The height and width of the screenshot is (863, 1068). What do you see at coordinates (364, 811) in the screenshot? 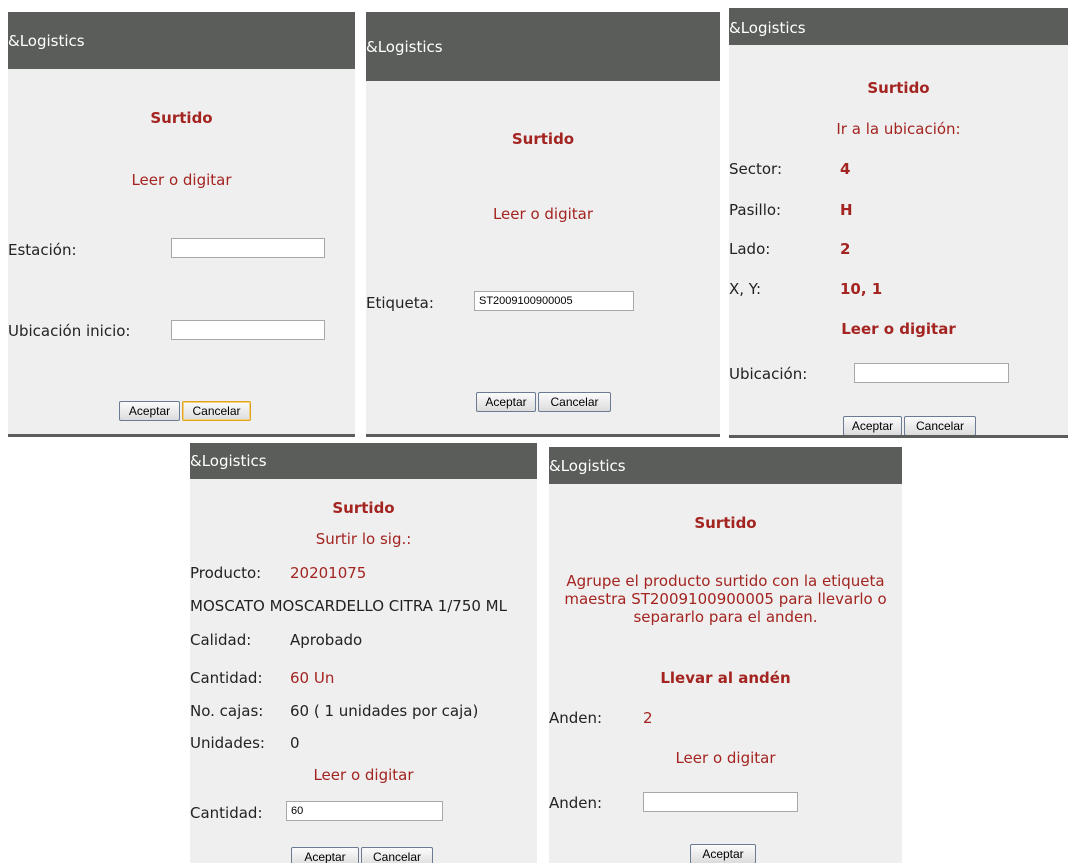
I see `cantidad-input` at bounding box center [364, 811].